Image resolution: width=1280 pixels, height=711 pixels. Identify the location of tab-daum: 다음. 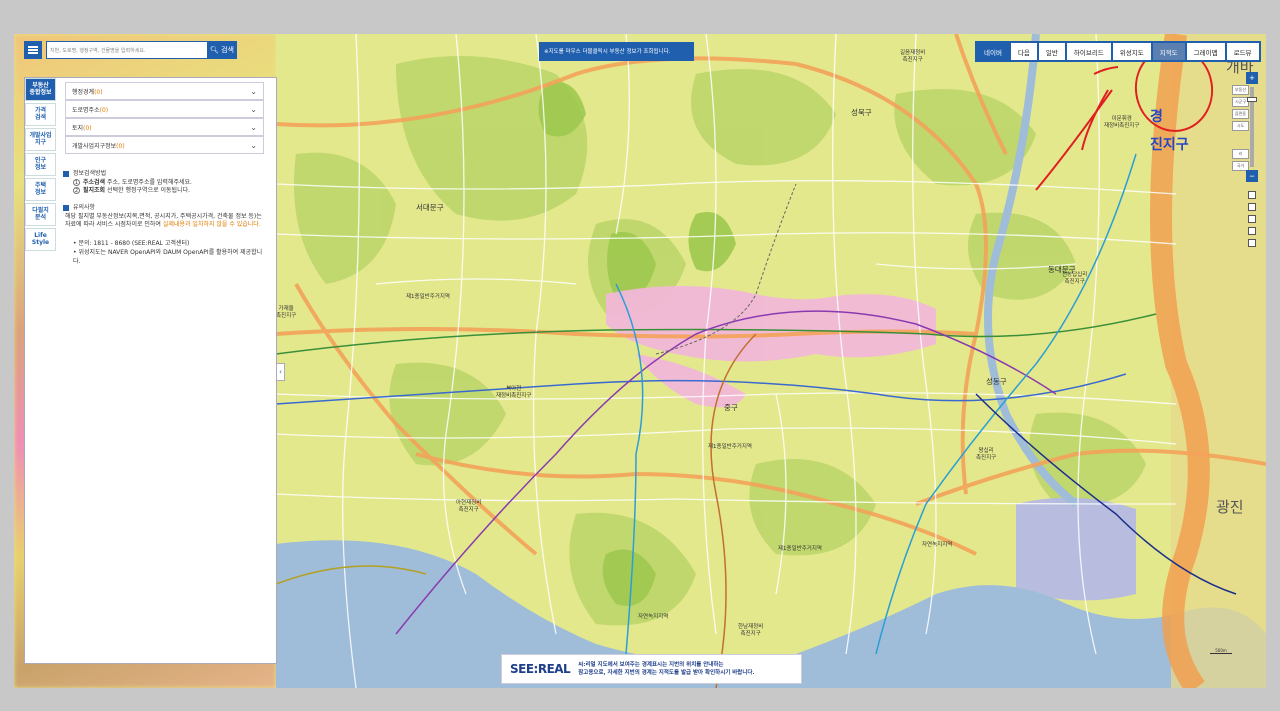
(1023, 51).